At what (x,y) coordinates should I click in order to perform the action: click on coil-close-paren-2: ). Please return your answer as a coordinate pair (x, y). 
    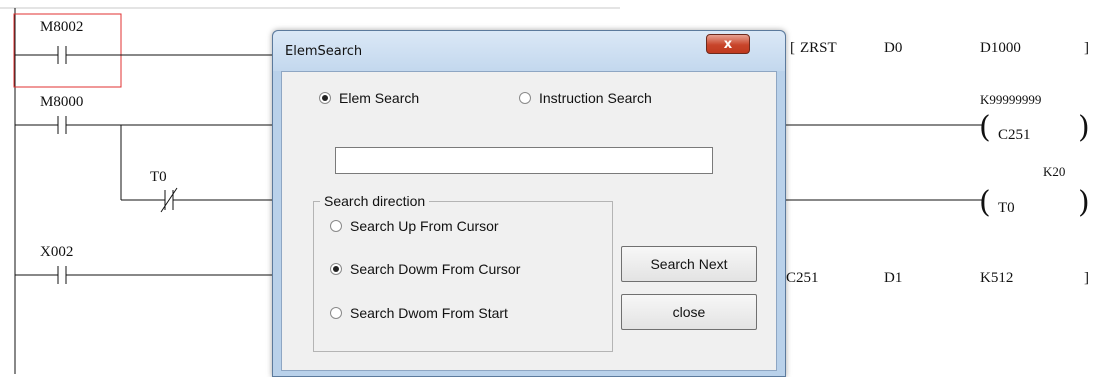
    Looking at the image, I should click on (1084, 202).